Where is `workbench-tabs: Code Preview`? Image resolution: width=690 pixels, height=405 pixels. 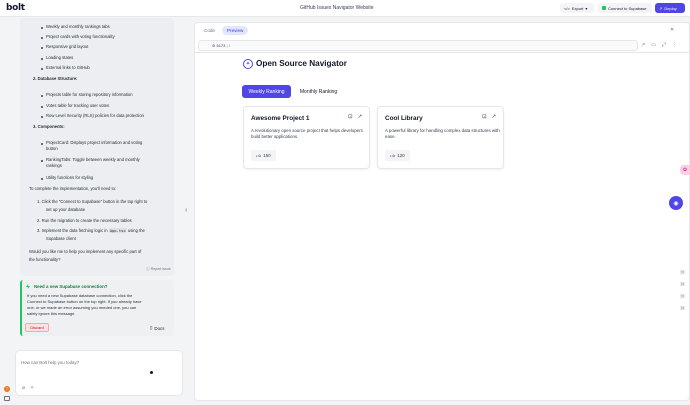
workbench-tabs: Code Preview is located at coordinates (224, 30).